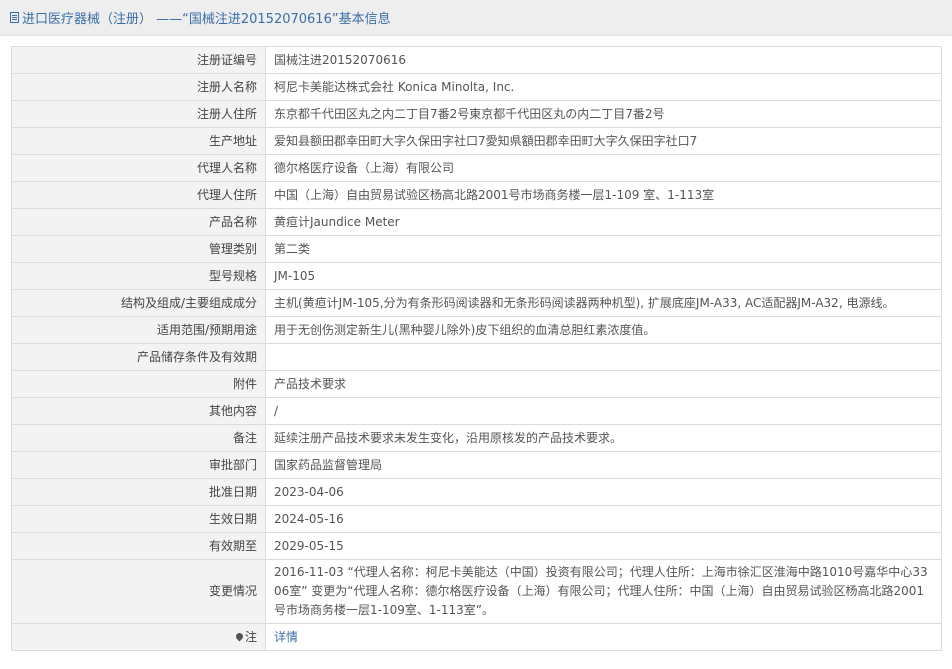 The height and width of the screenshot is (669, 952). I want to click on table-row: 产品储存条件及有效期, so click(476, 357).